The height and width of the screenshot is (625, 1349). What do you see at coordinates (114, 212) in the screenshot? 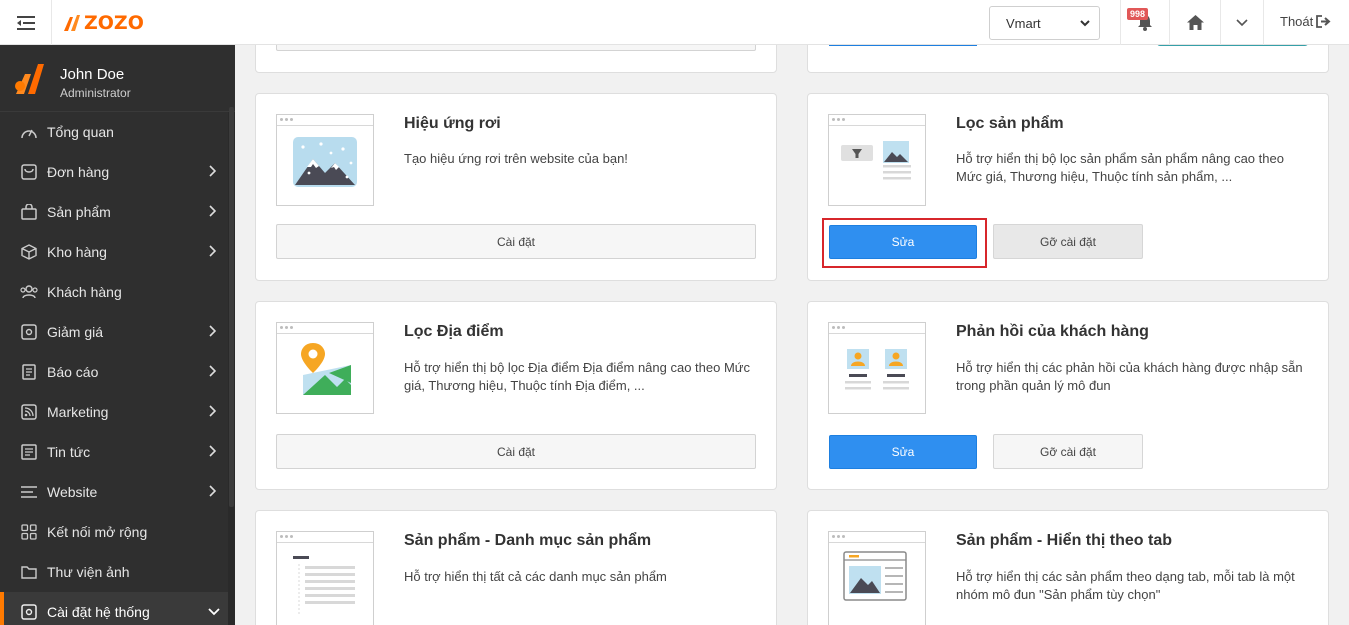
I see `sidebar-item-products: Sản phẩm` at bounding box center [114, 212].